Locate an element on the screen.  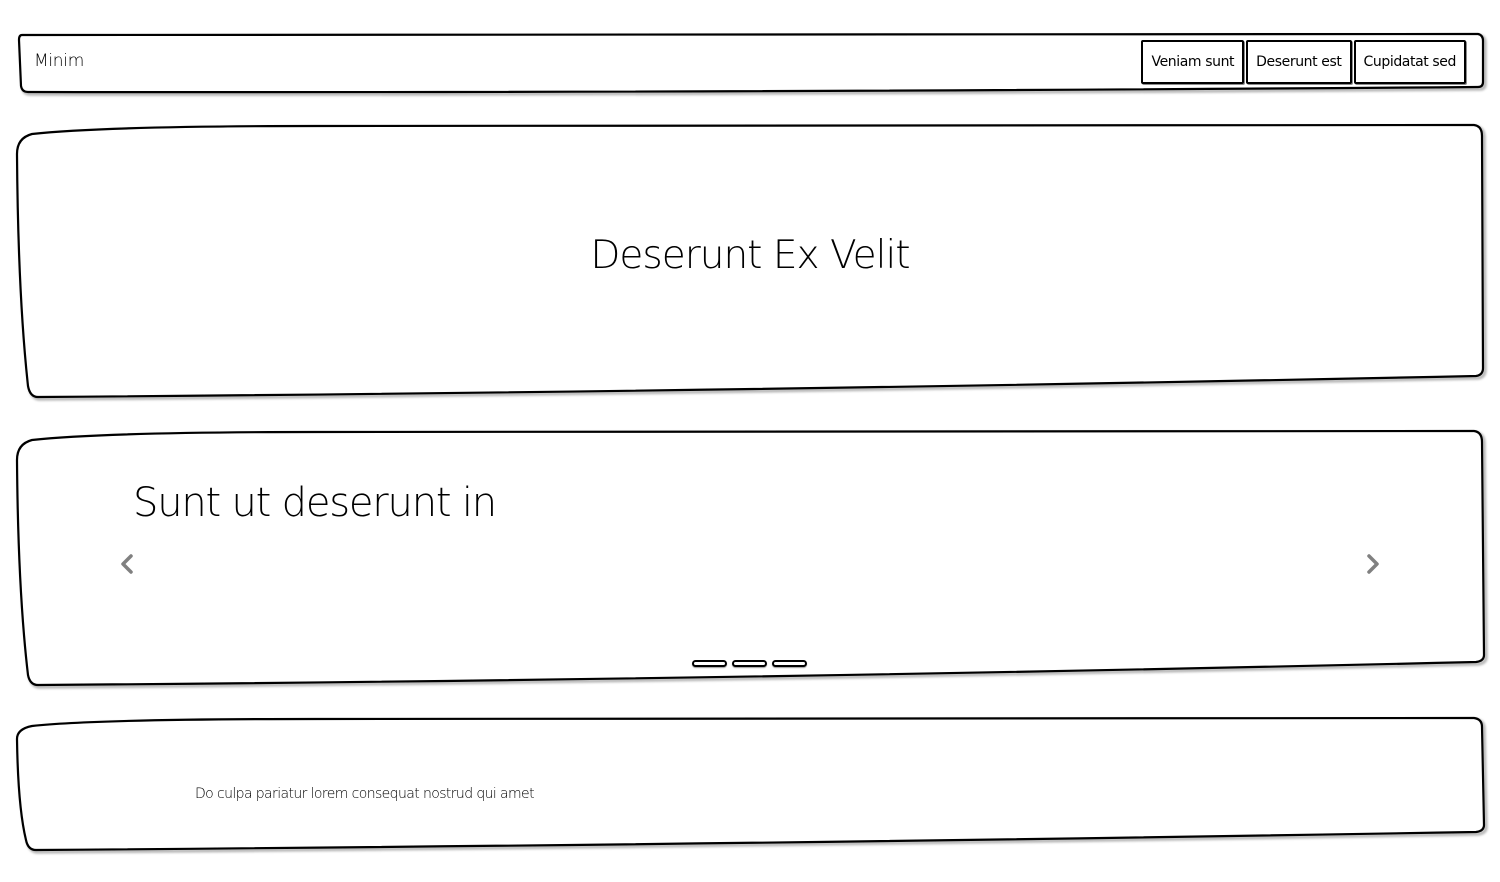
carousel-indicators is located at coordinates (749, 663).